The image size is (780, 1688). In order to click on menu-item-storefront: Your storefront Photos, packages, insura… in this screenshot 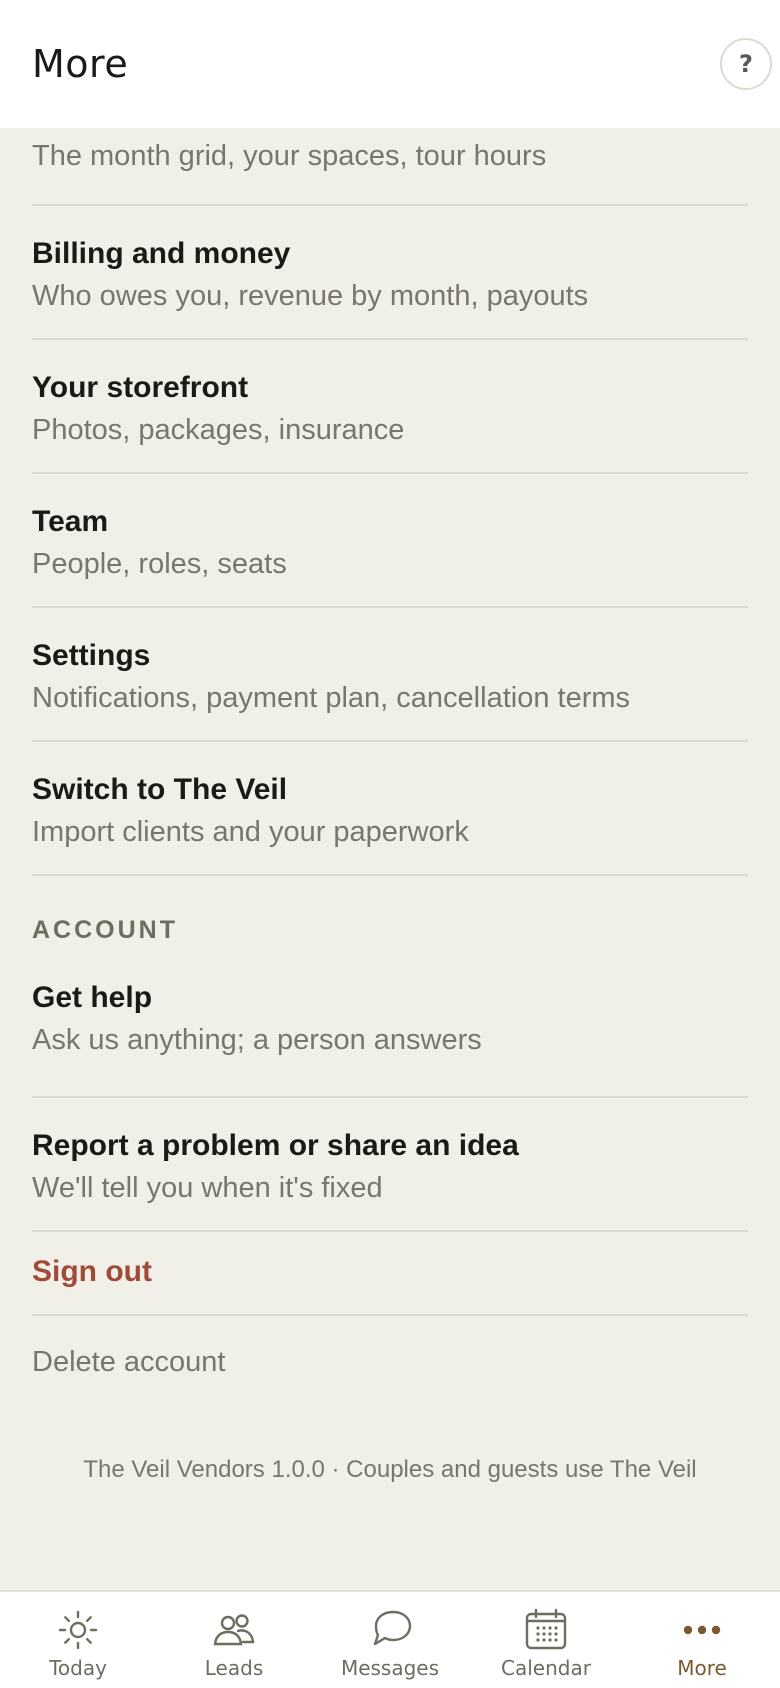, I will do `click(390, 407)`.